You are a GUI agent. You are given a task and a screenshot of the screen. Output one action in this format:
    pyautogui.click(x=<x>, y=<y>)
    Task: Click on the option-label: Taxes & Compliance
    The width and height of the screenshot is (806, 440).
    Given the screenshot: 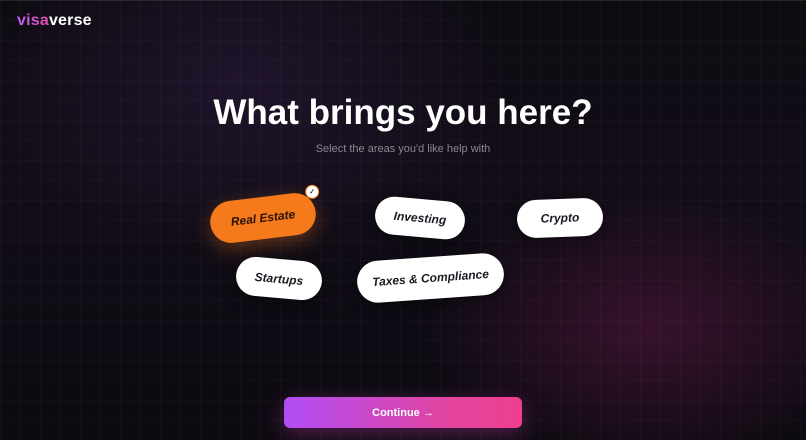 What is the action you would take?
    pyautogui.click(x=430, y=278)
    